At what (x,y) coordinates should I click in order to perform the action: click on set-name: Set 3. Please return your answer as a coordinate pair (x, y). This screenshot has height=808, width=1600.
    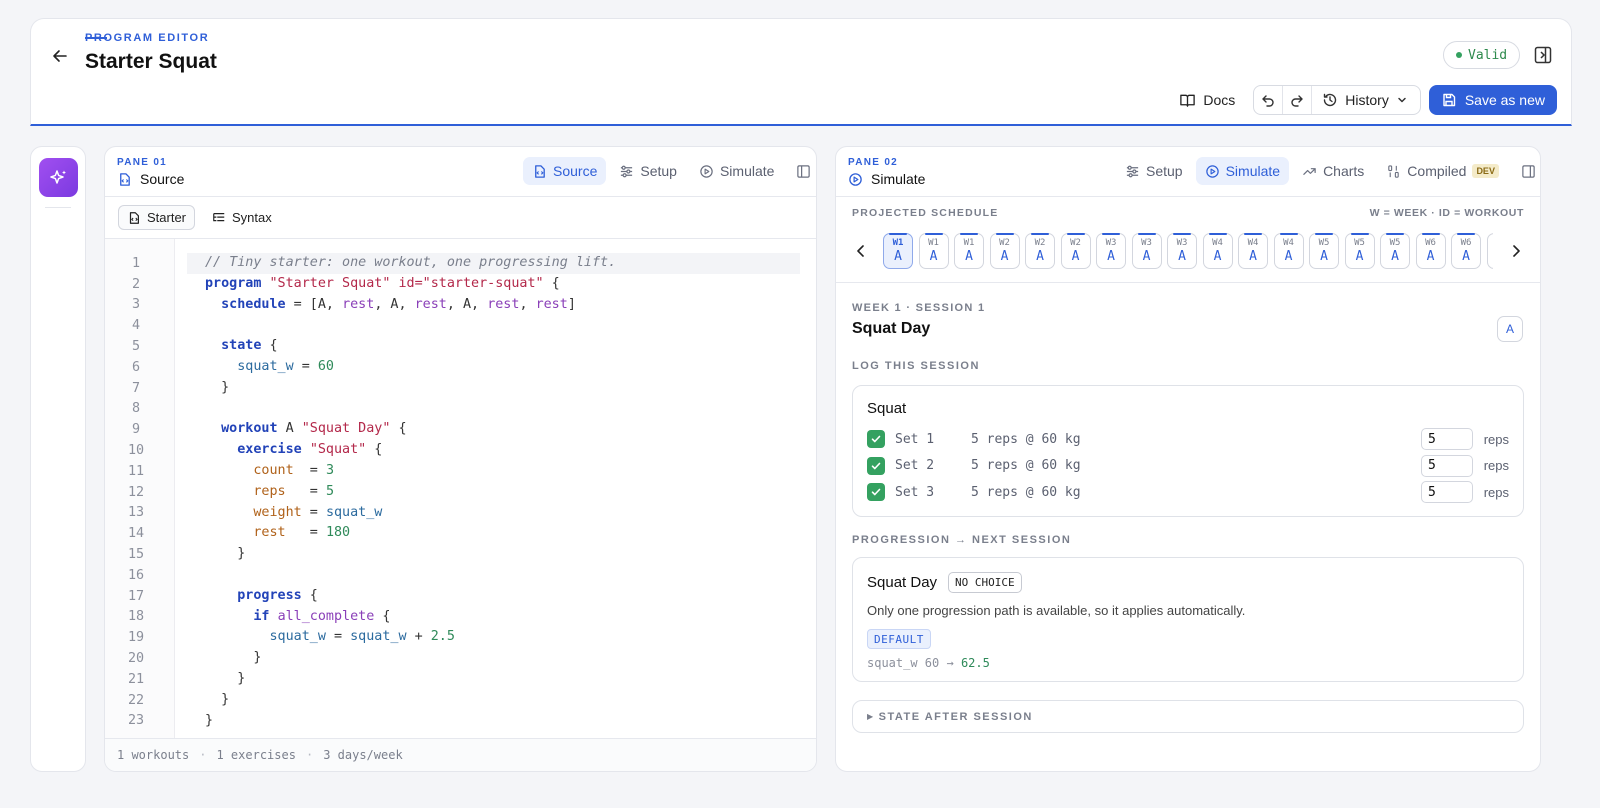
    Looking at the image, I should click on (915, 492).